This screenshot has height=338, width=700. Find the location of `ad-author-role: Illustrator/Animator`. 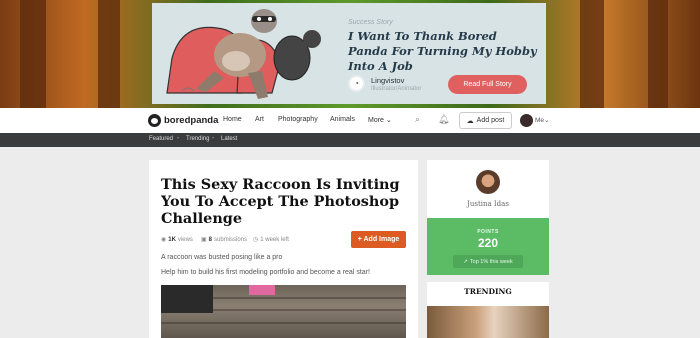

ad-author-role: Illustrator/Animator is located at coordinates (396, 89).